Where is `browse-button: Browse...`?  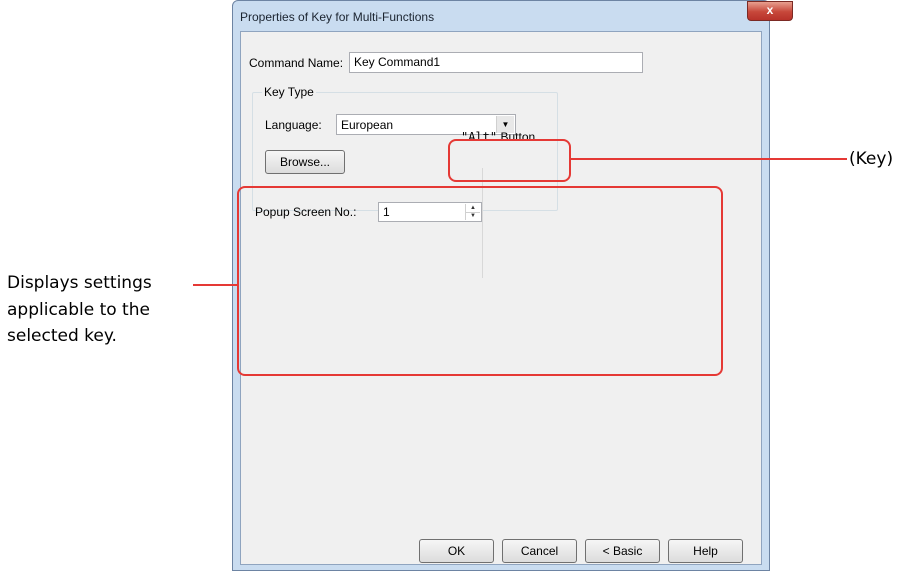
browse-button: Browse... is located at coordinates (305, 162).